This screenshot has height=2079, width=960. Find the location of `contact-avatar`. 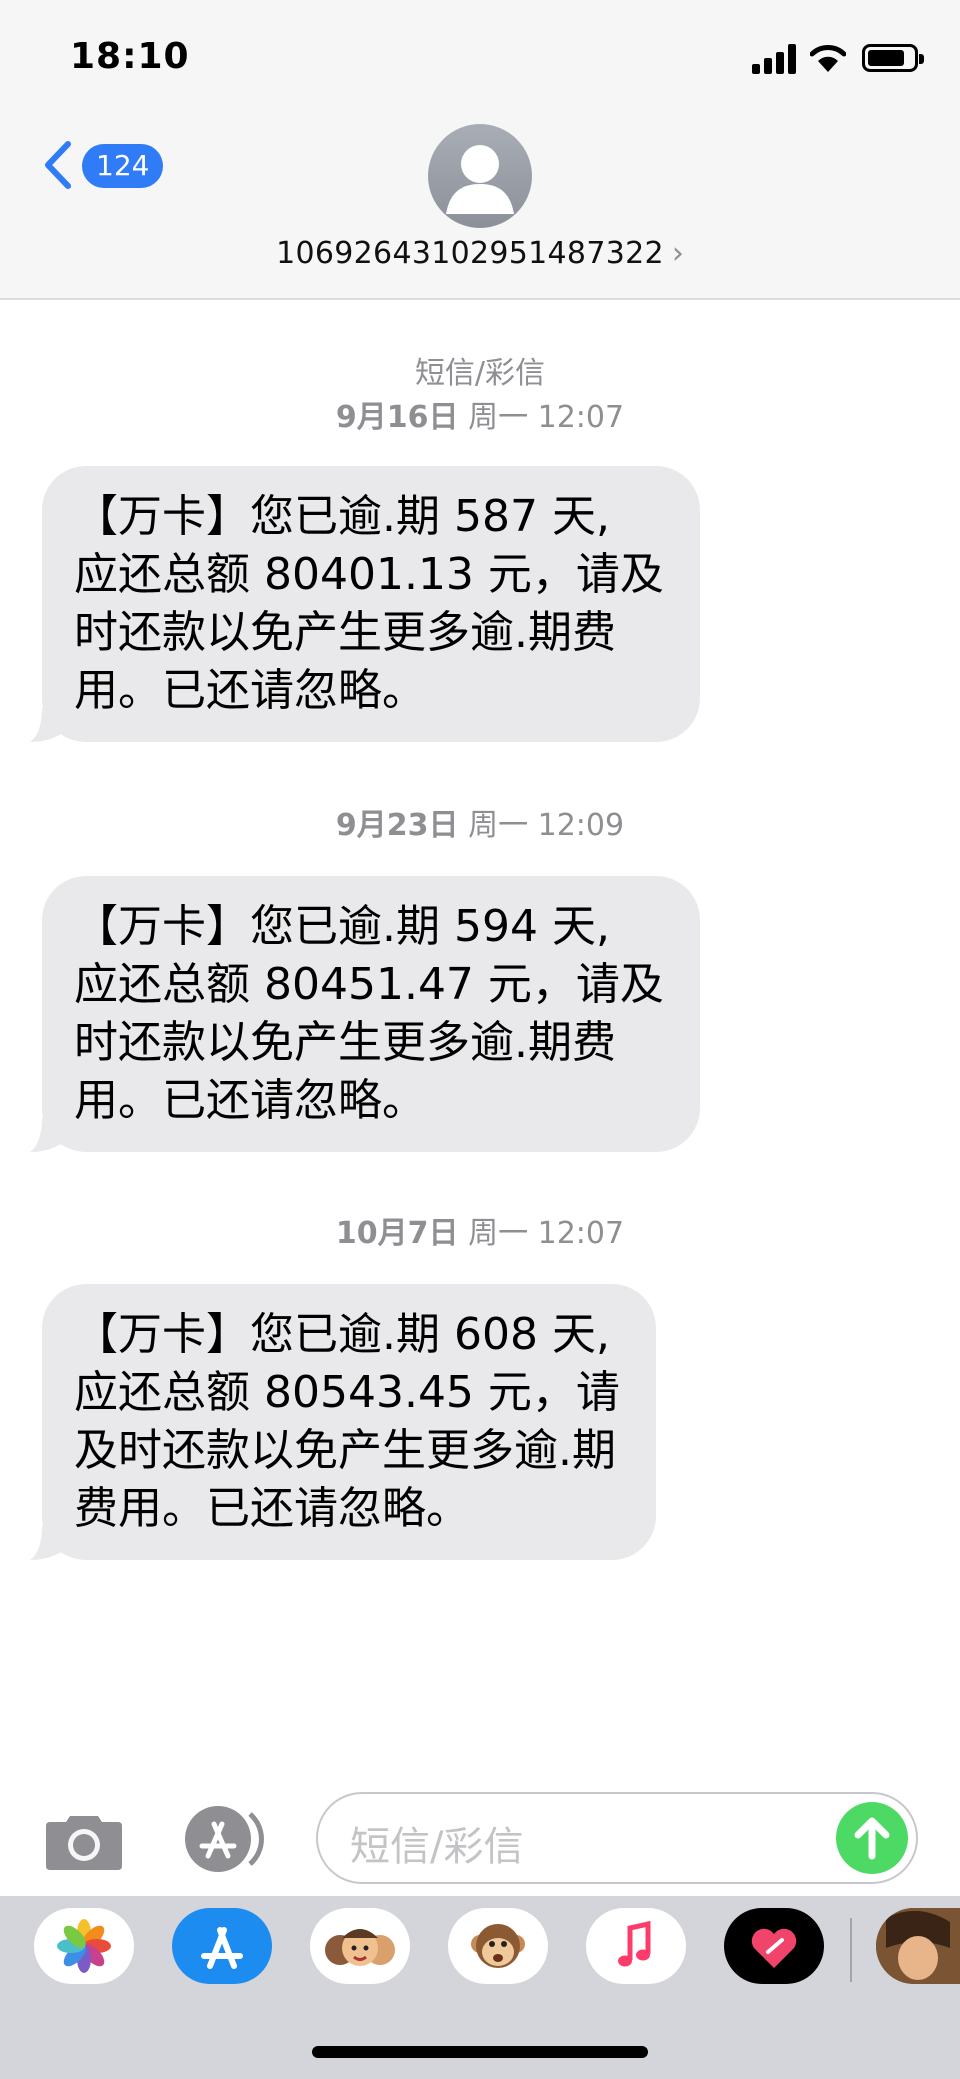

contact-avatar is located at coordinates (480, 176).